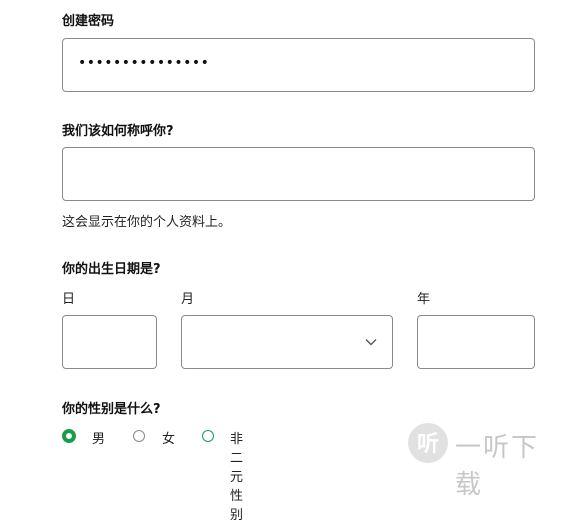 The image size is (566, 523). What do you see at coordinates (69, 299) in the screenshot?
I see `day-label: 日` at bounding box center [69, 299].